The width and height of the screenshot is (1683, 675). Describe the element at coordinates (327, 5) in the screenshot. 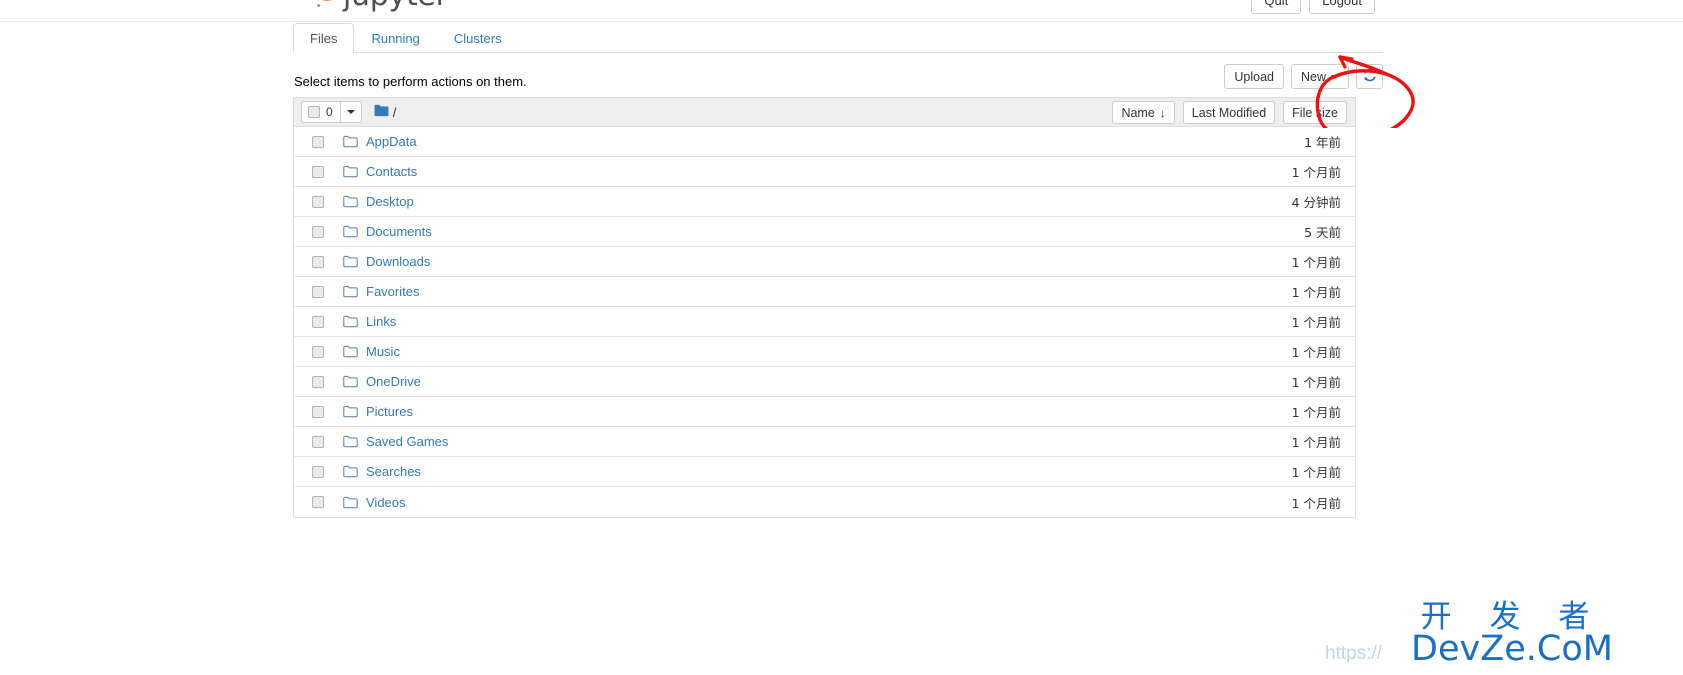

I see `jupyter-logo-icon` at that location.